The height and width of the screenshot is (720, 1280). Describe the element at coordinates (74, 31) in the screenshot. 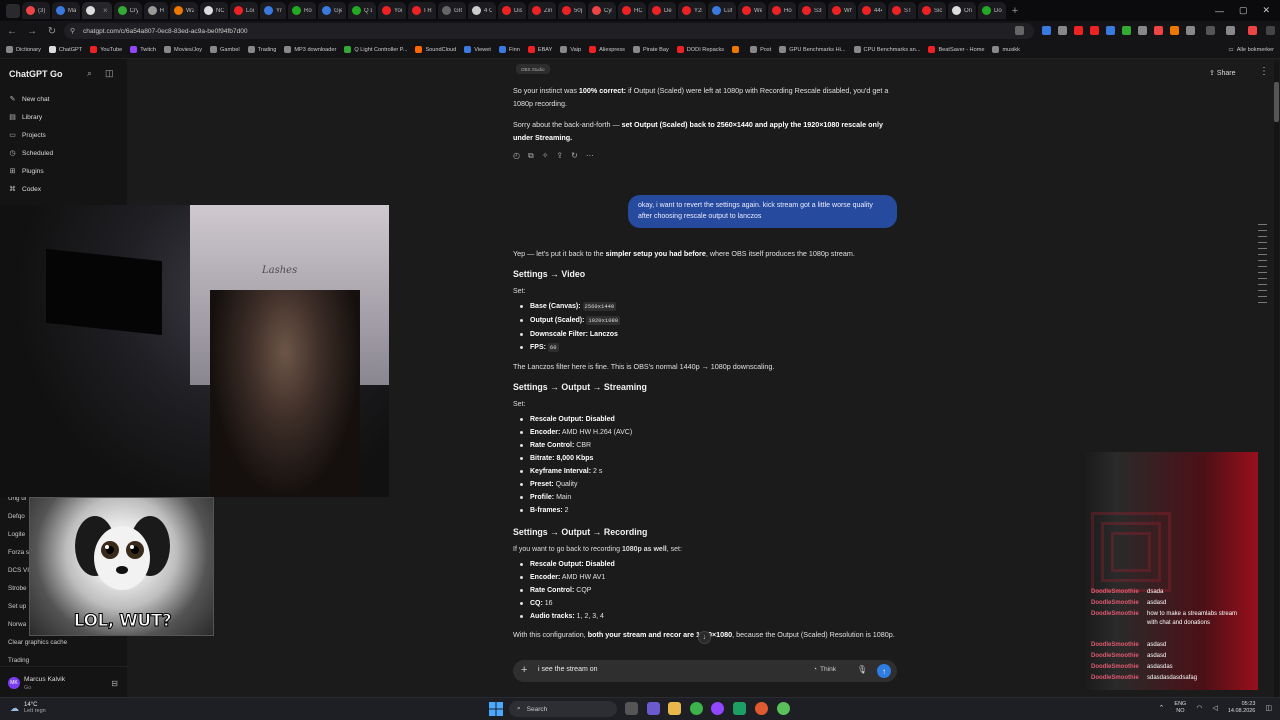

I see `site-info-icon: ⚲` at that location.